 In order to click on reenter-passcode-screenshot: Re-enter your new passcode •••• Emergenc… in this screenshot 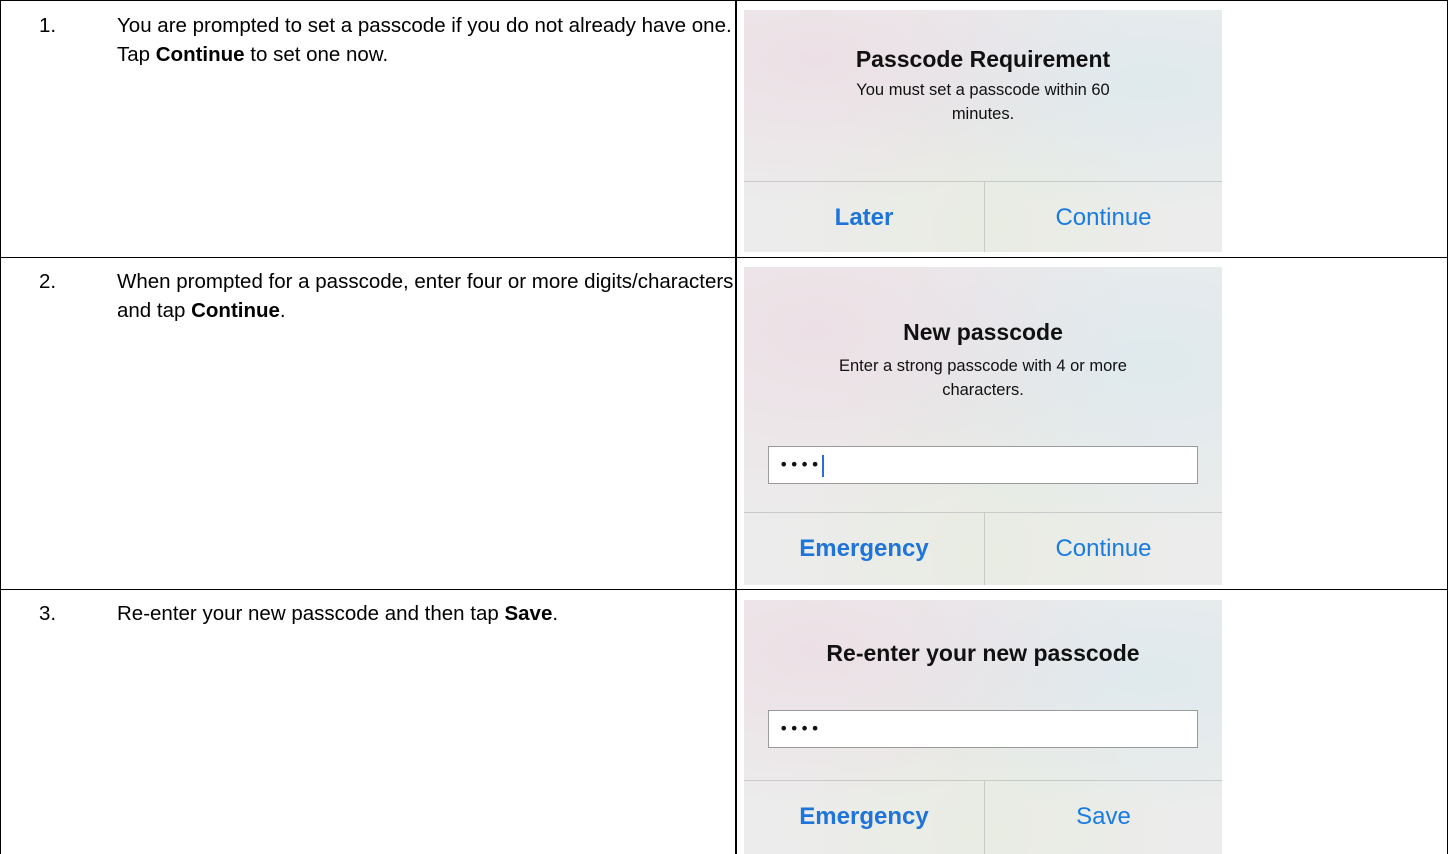, I will do `click(983, 727)`.